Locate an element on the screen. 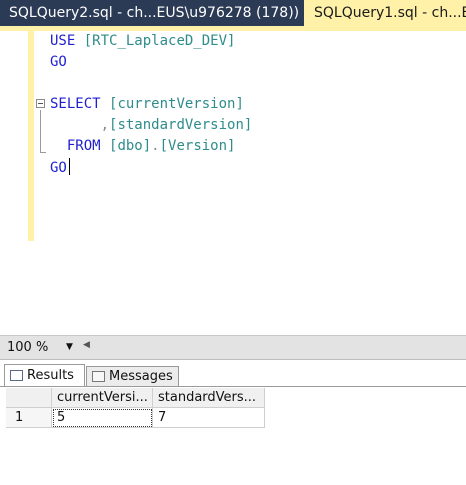  code-line-5: ,[standardVersion] is located at coordinates (151, 125).